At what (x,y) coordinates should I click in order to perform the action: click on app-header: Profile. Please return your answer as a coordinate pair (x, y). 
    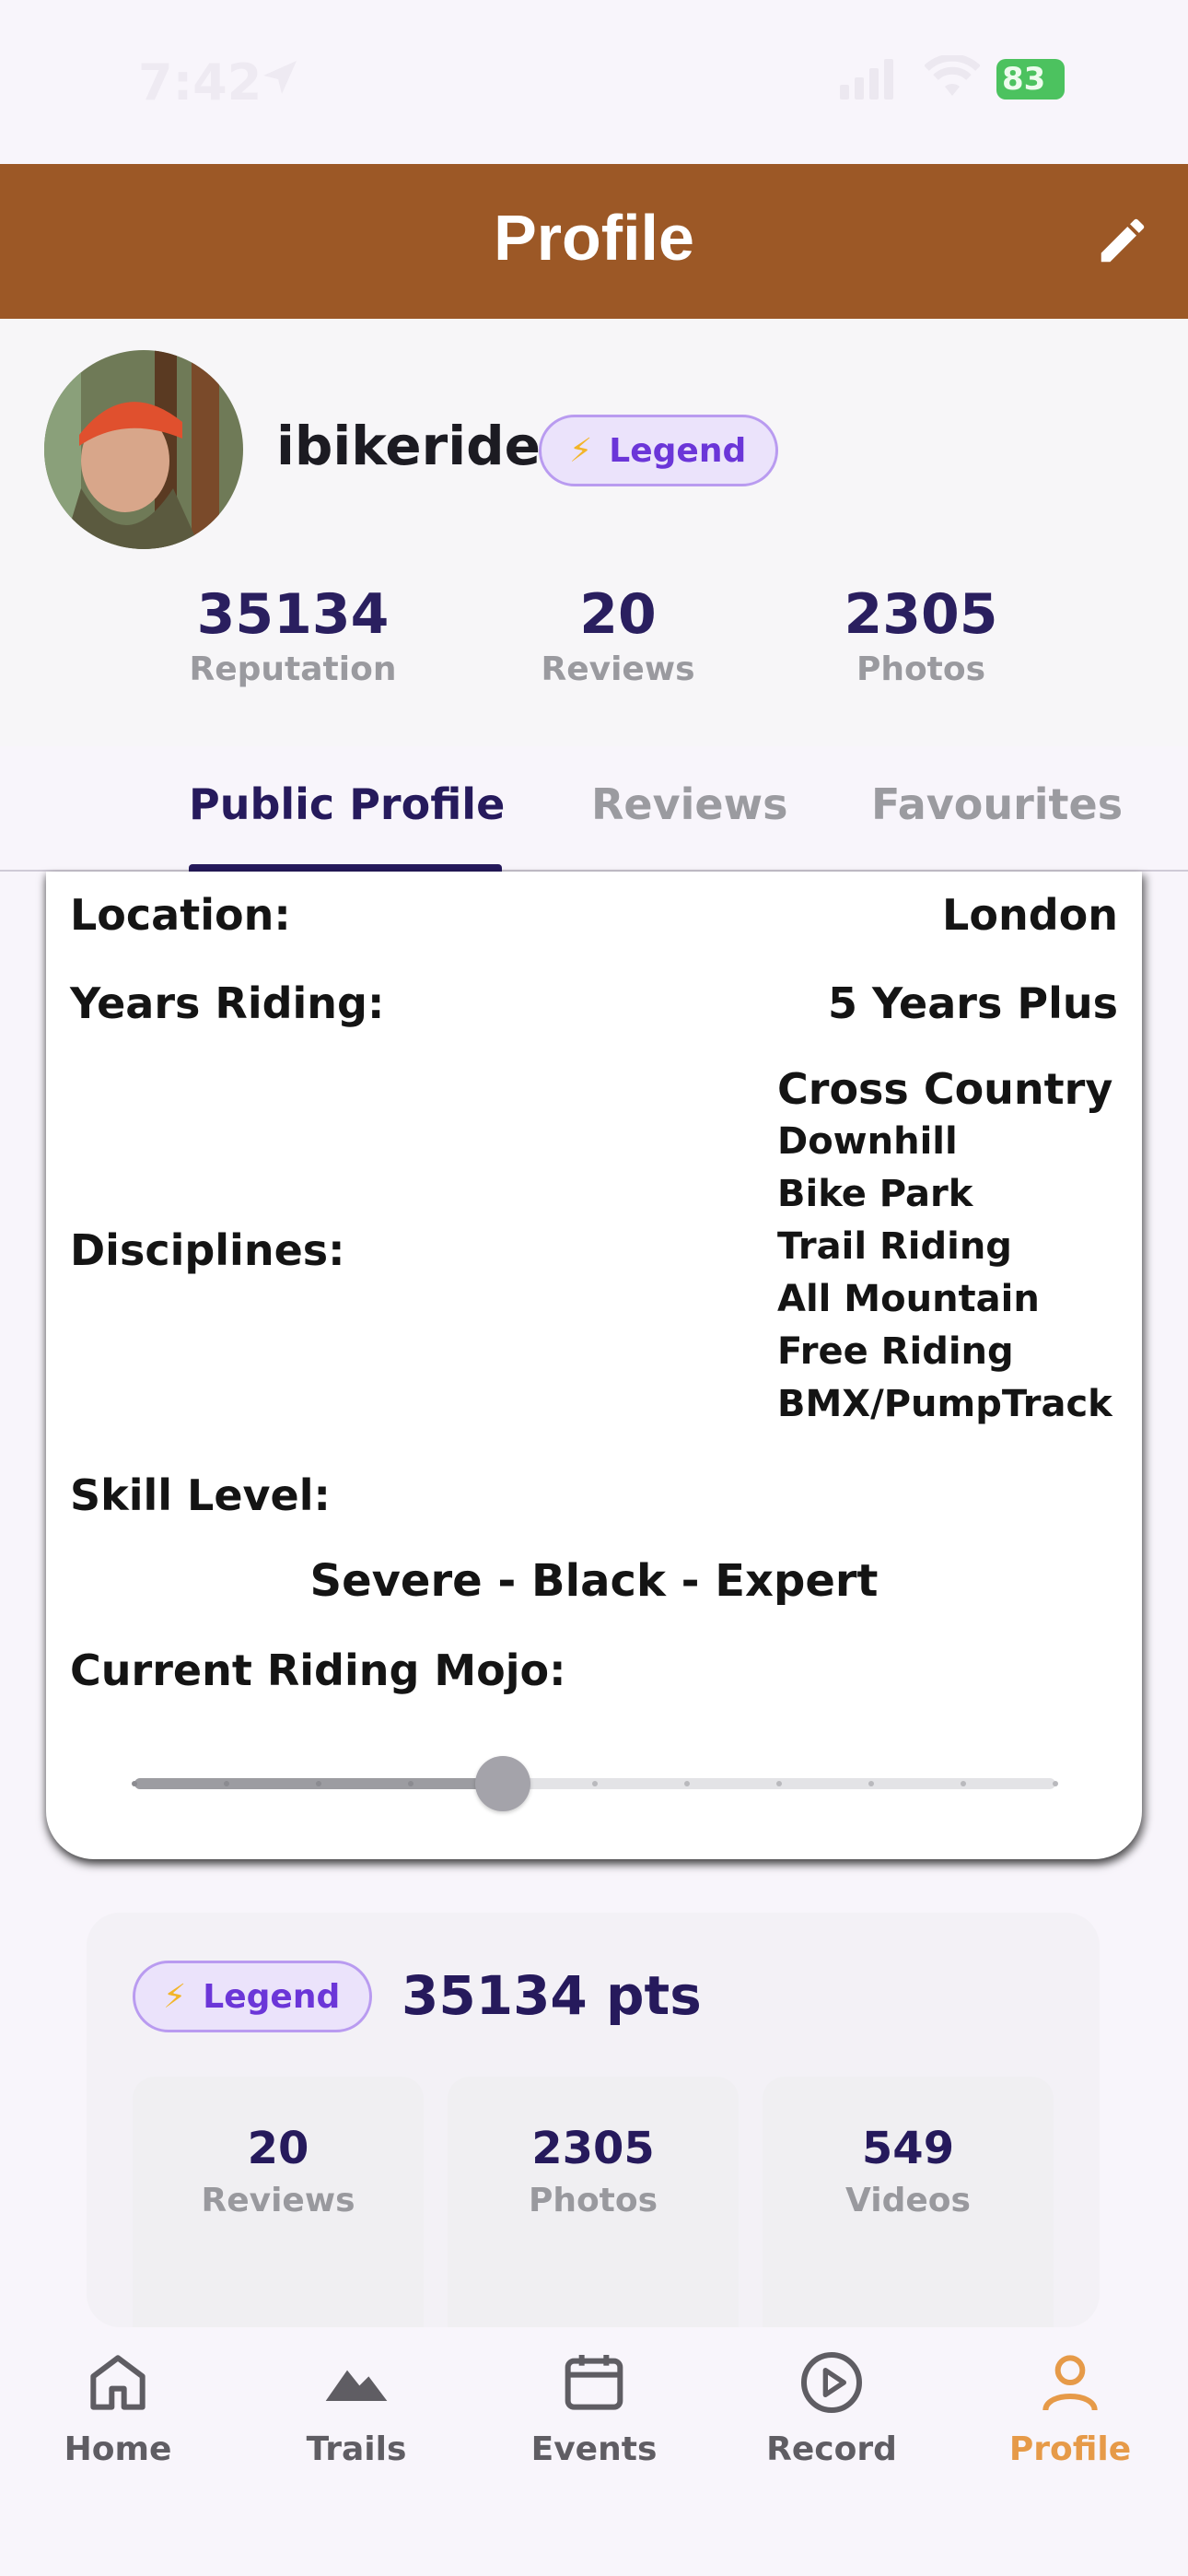
    Looking at the image, I should click on (594, 241).